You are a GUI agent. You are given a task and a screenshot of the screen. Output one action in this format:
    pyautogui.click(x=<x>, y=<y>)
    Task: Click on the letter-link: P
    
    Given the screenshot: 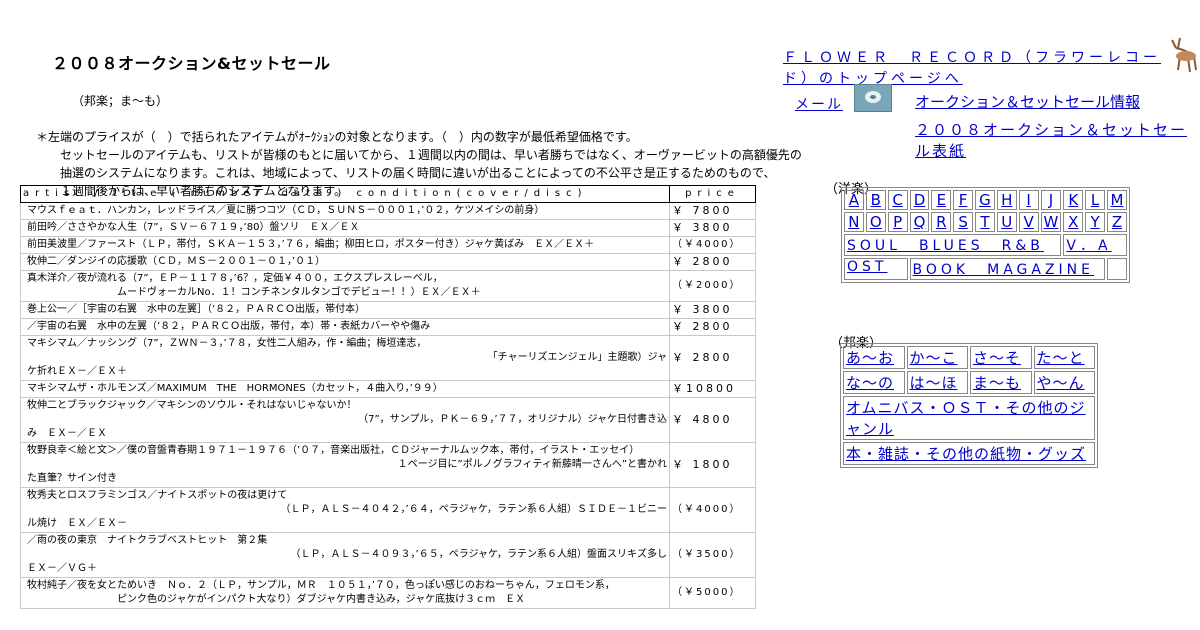 What is the action you would take?
    pyautogui.click(x=897, y=222)
    